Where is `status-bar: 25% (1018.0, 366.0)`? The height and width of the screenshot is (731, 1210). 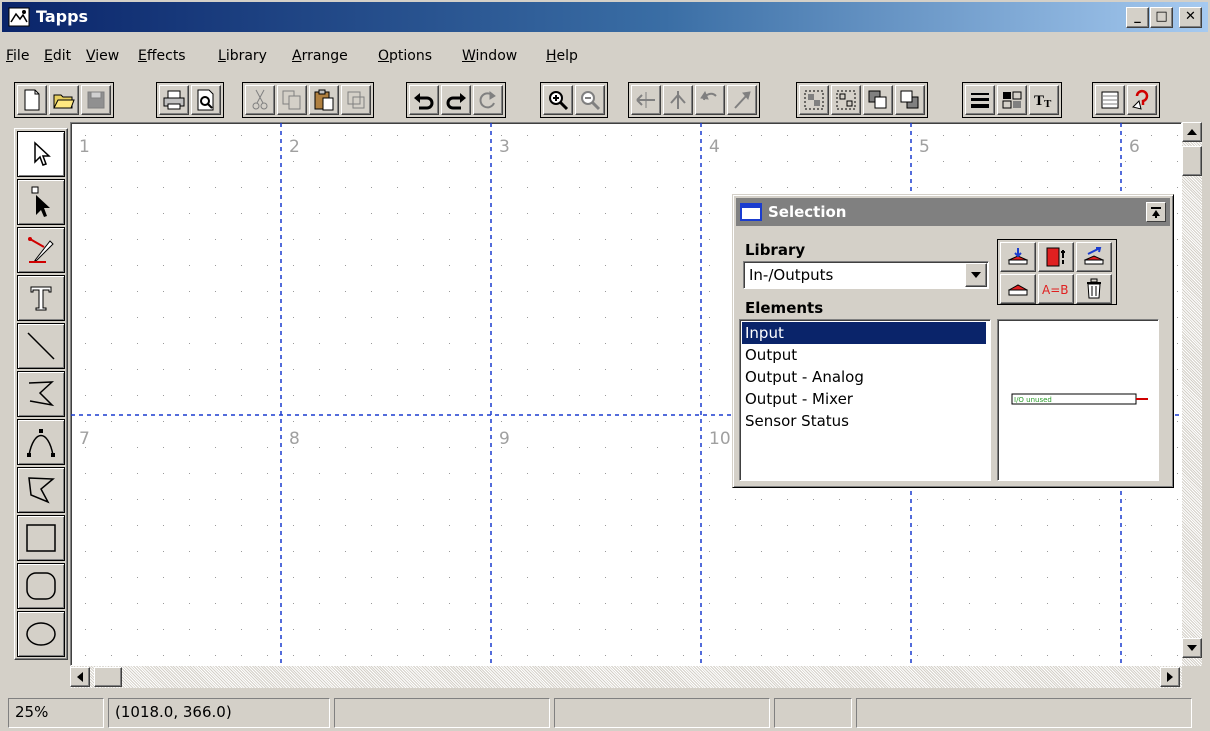
status-bar: 25% (1018.0, 366.0) is located at coordinates (605, 713).